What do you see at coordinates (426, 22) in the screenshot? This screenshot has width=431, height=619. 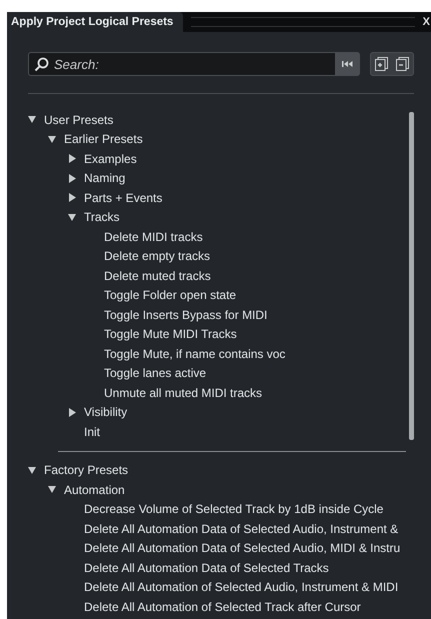 I see `close-button: X` at bounding box center [426, 22].